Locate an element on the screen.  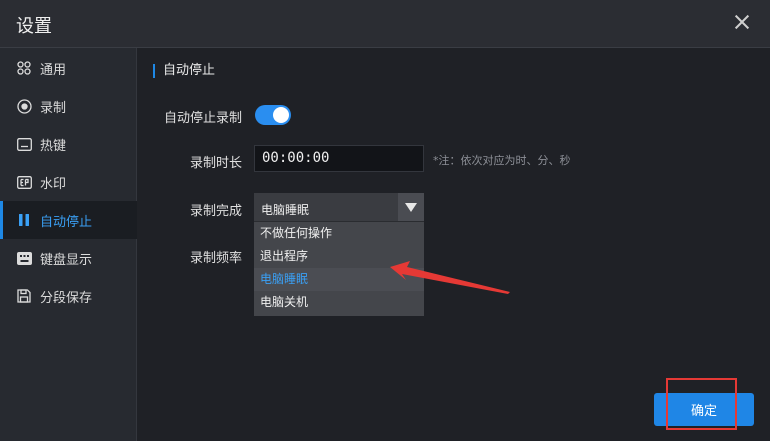
auto-stop-label: 自动停止录制 is located at coordinates (203, 118).